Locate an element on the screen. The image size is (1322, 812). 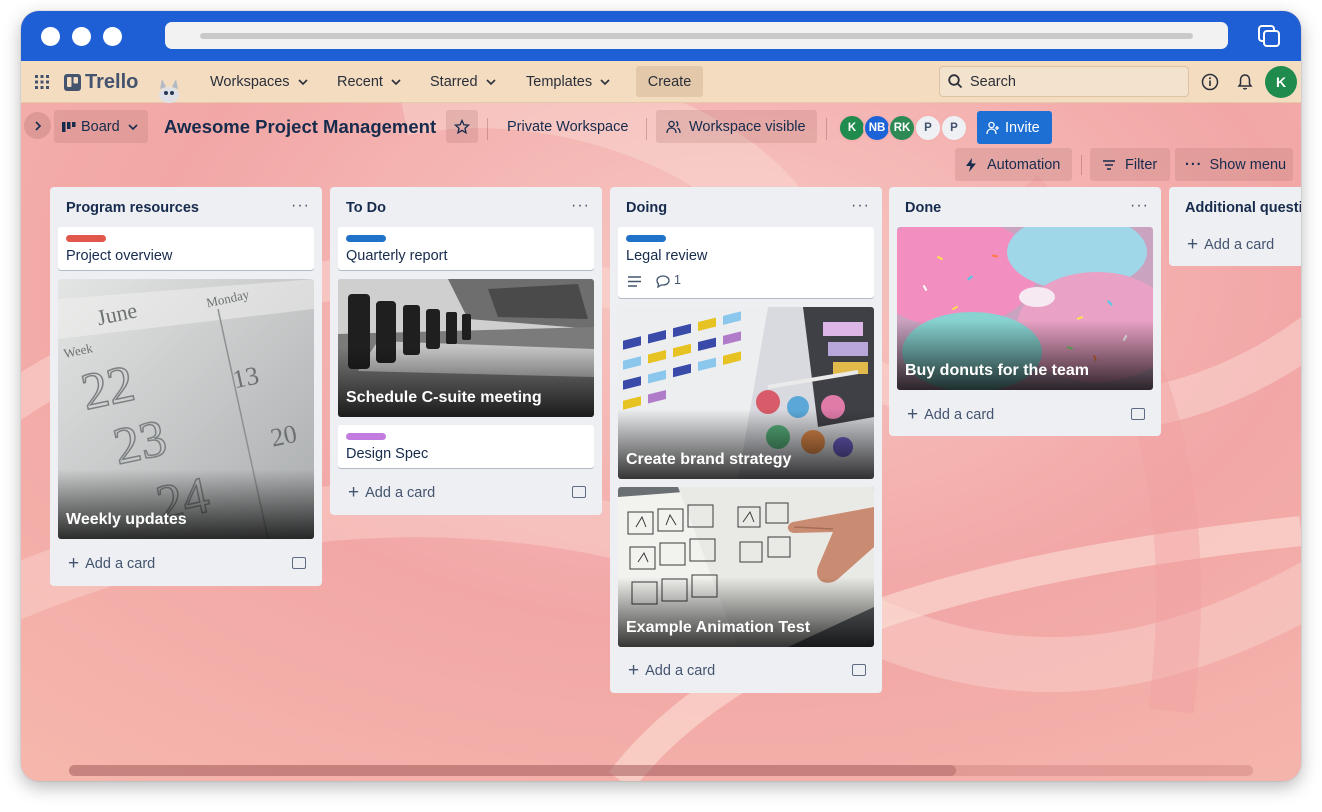
automation-button: Automation is located at coordinates (1013, 164).